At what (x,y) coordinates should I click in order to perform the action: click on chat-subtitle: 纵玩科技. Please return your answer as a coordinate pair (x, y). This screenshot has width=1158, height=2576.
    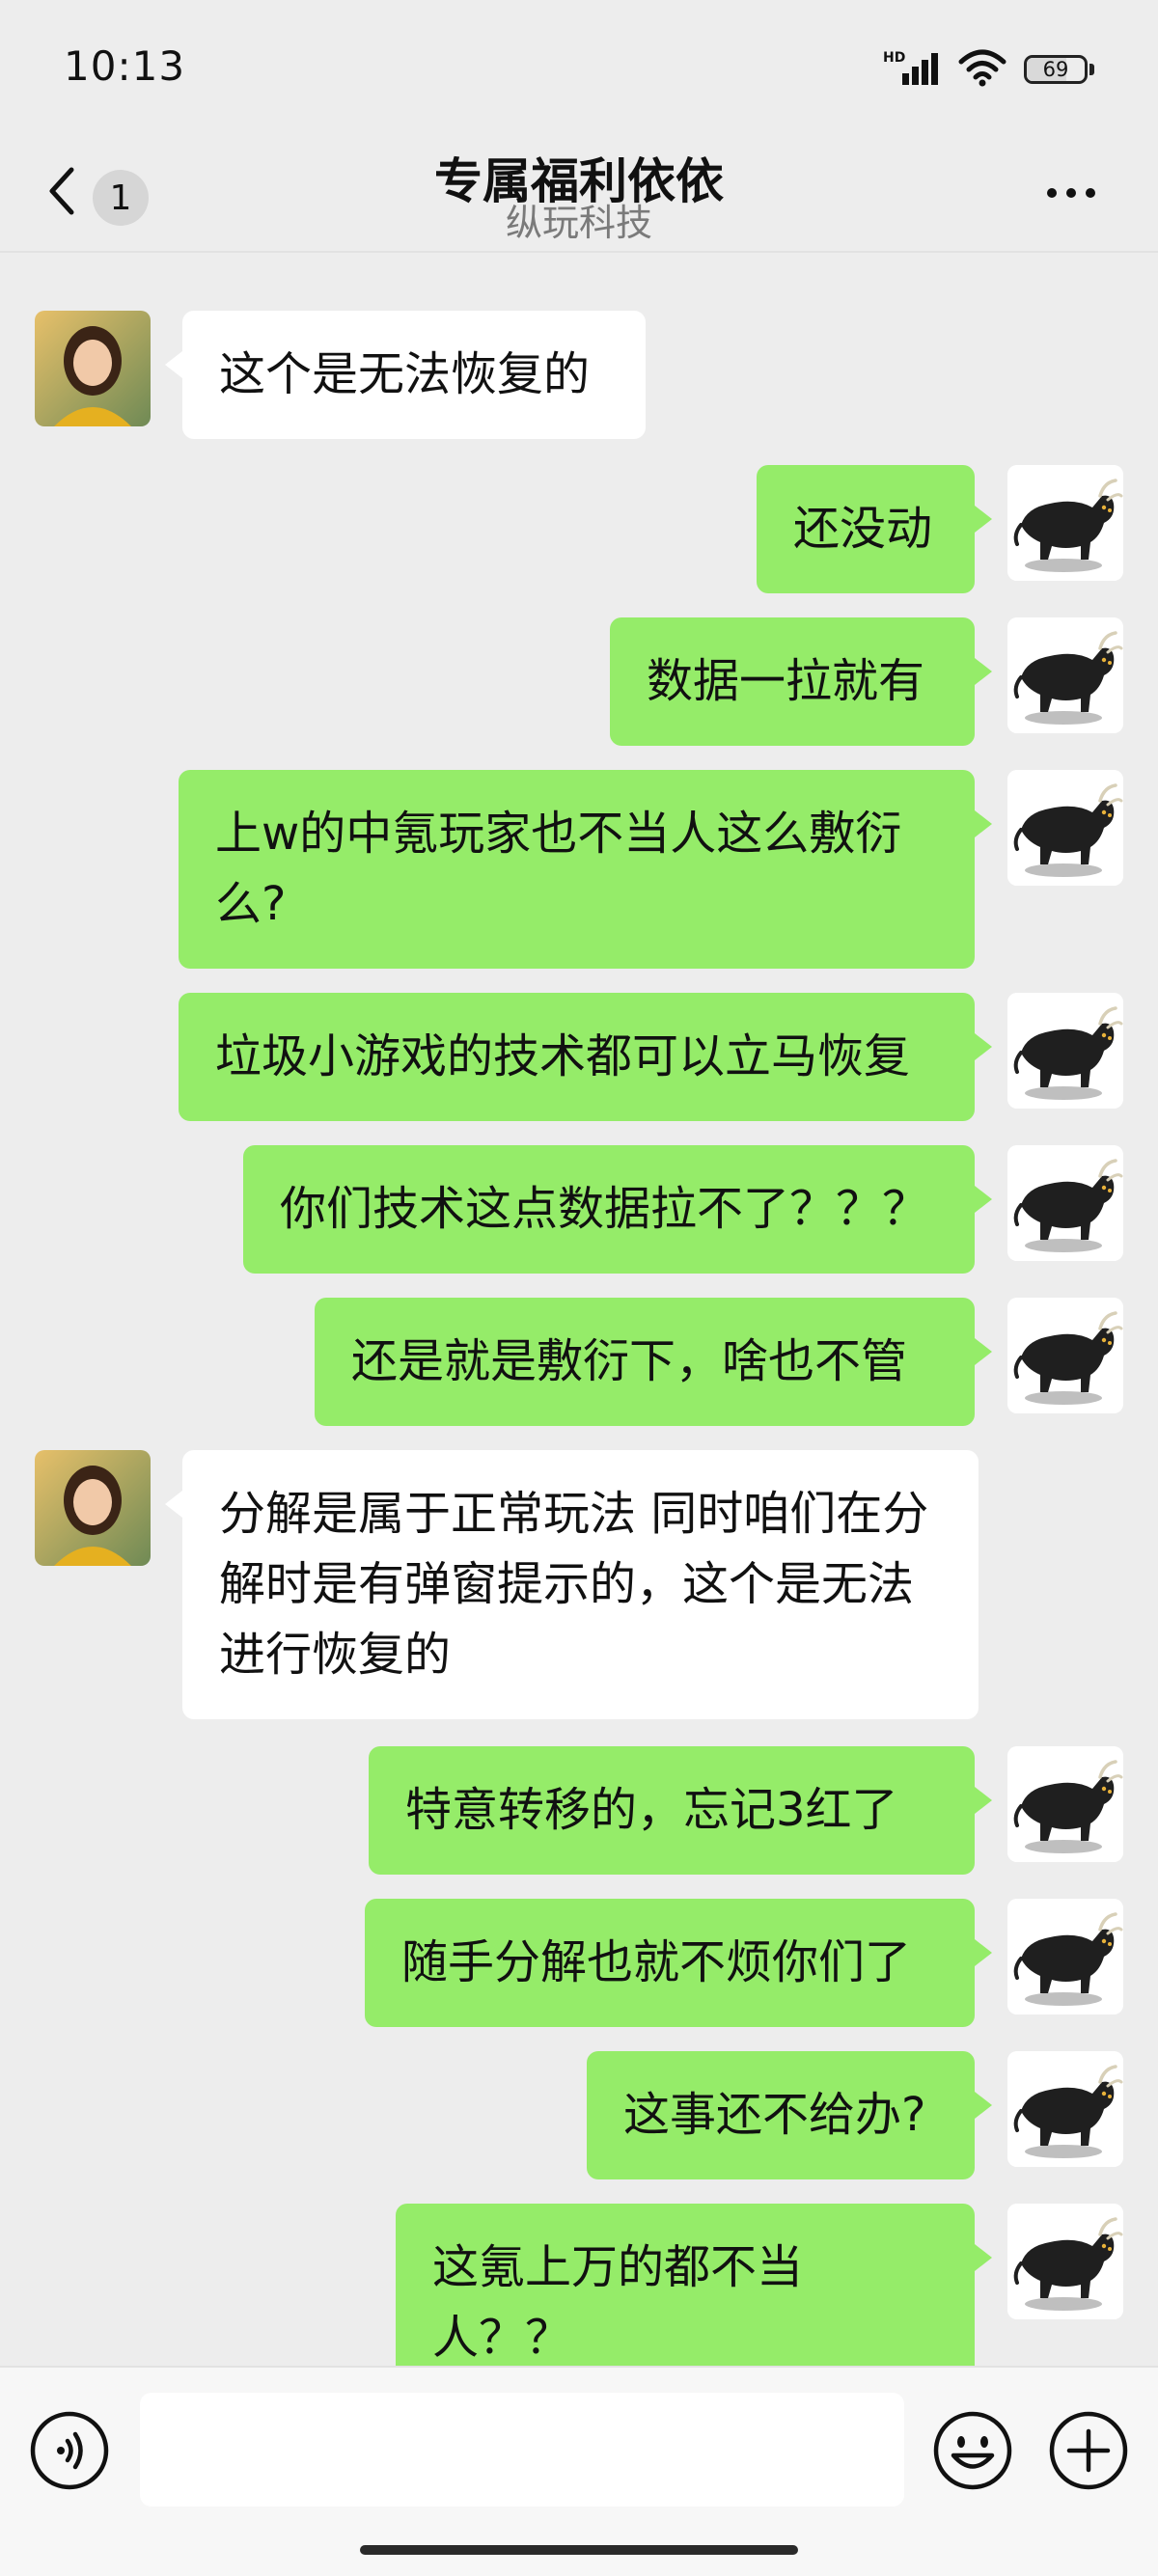
    Looking at the image, I should click on (578, 223).